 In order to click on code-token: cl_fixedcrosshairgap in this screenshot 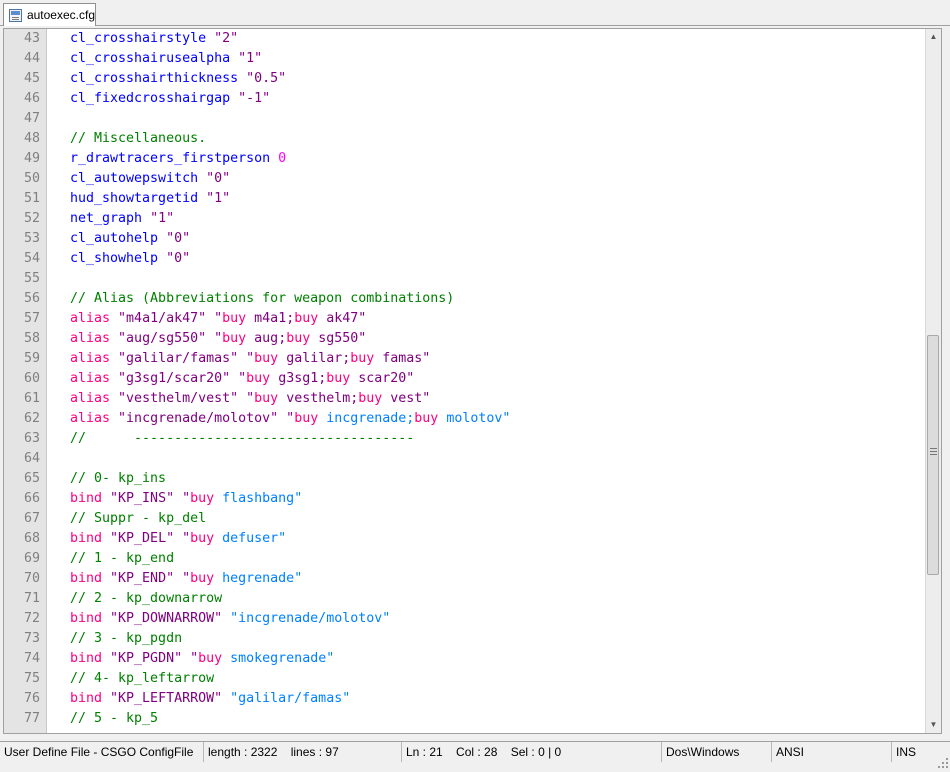, I will do `click(154, 98)`.